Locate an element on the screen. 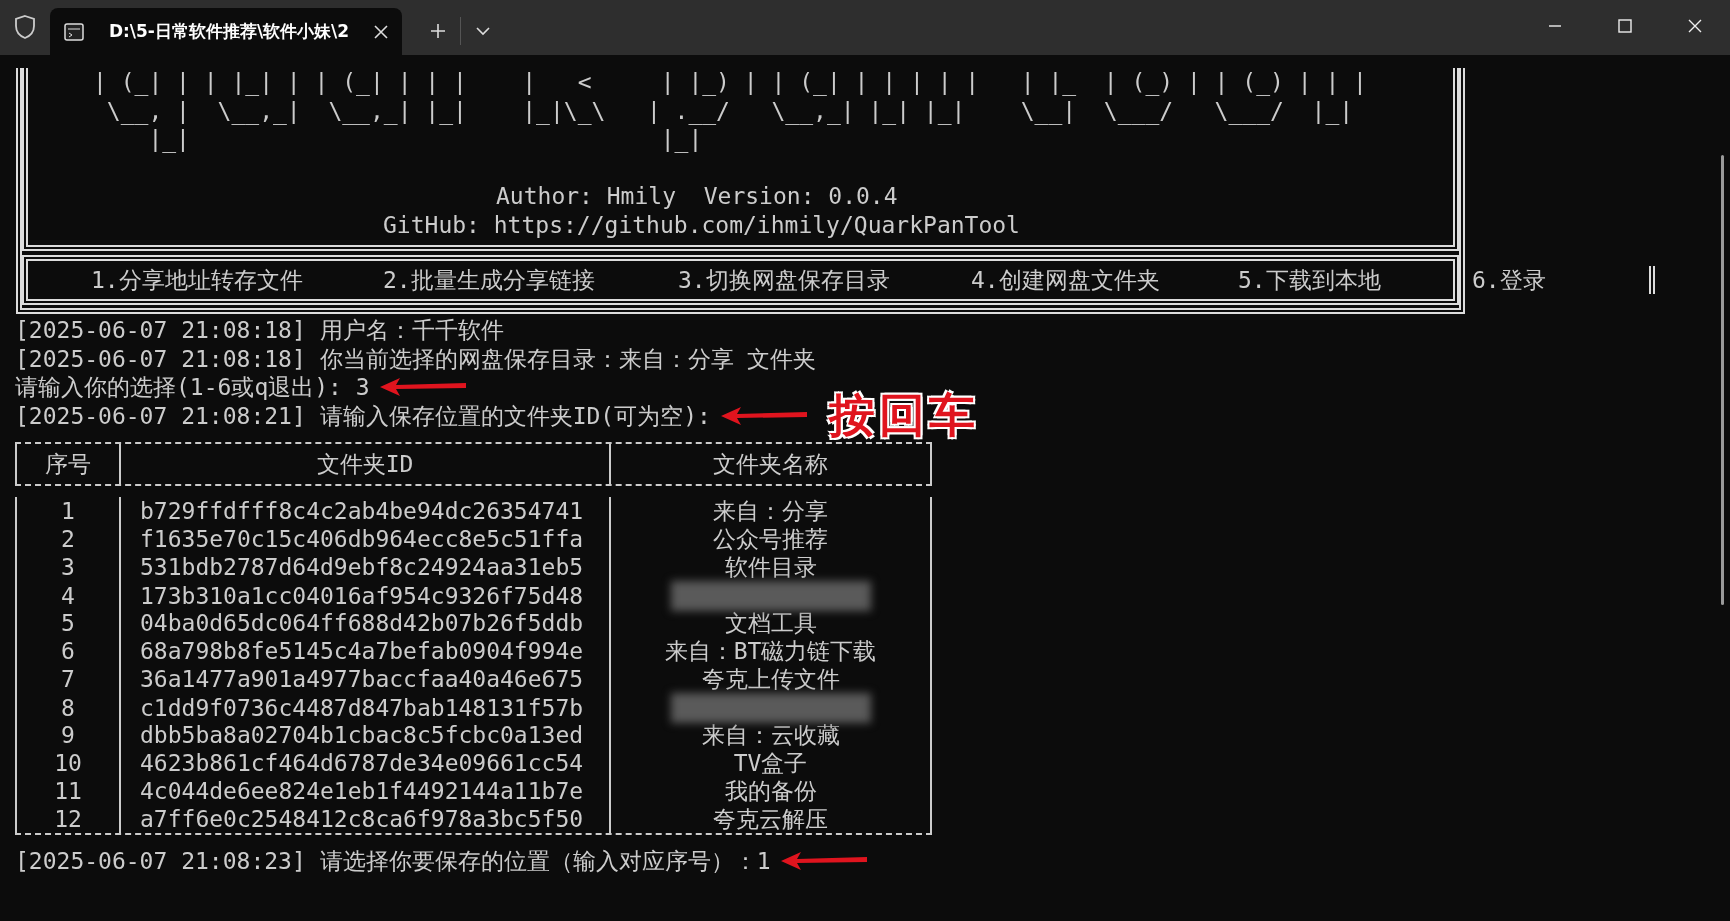 The width and height of the screenshot is (1730, 921). table-cell: 我的备份 is located at coordinates (770, 791).